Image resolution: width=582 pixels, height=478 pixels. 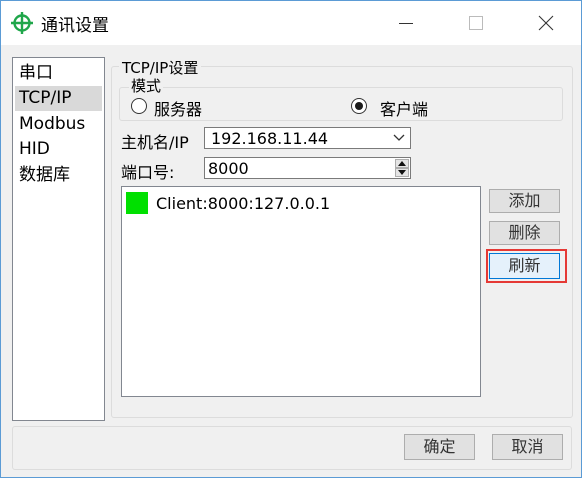 I want to click on nav-item-modbus: Modbus, so click(x=58, y=124).